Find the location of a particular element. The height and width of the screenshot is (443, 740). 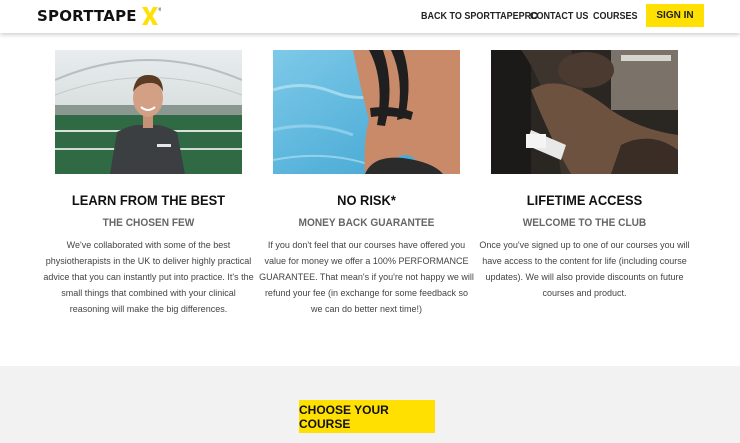

nav-back-to-sporttapepro: BACK TO SPORTTAPEPRO is located at coordinates (479, 16).